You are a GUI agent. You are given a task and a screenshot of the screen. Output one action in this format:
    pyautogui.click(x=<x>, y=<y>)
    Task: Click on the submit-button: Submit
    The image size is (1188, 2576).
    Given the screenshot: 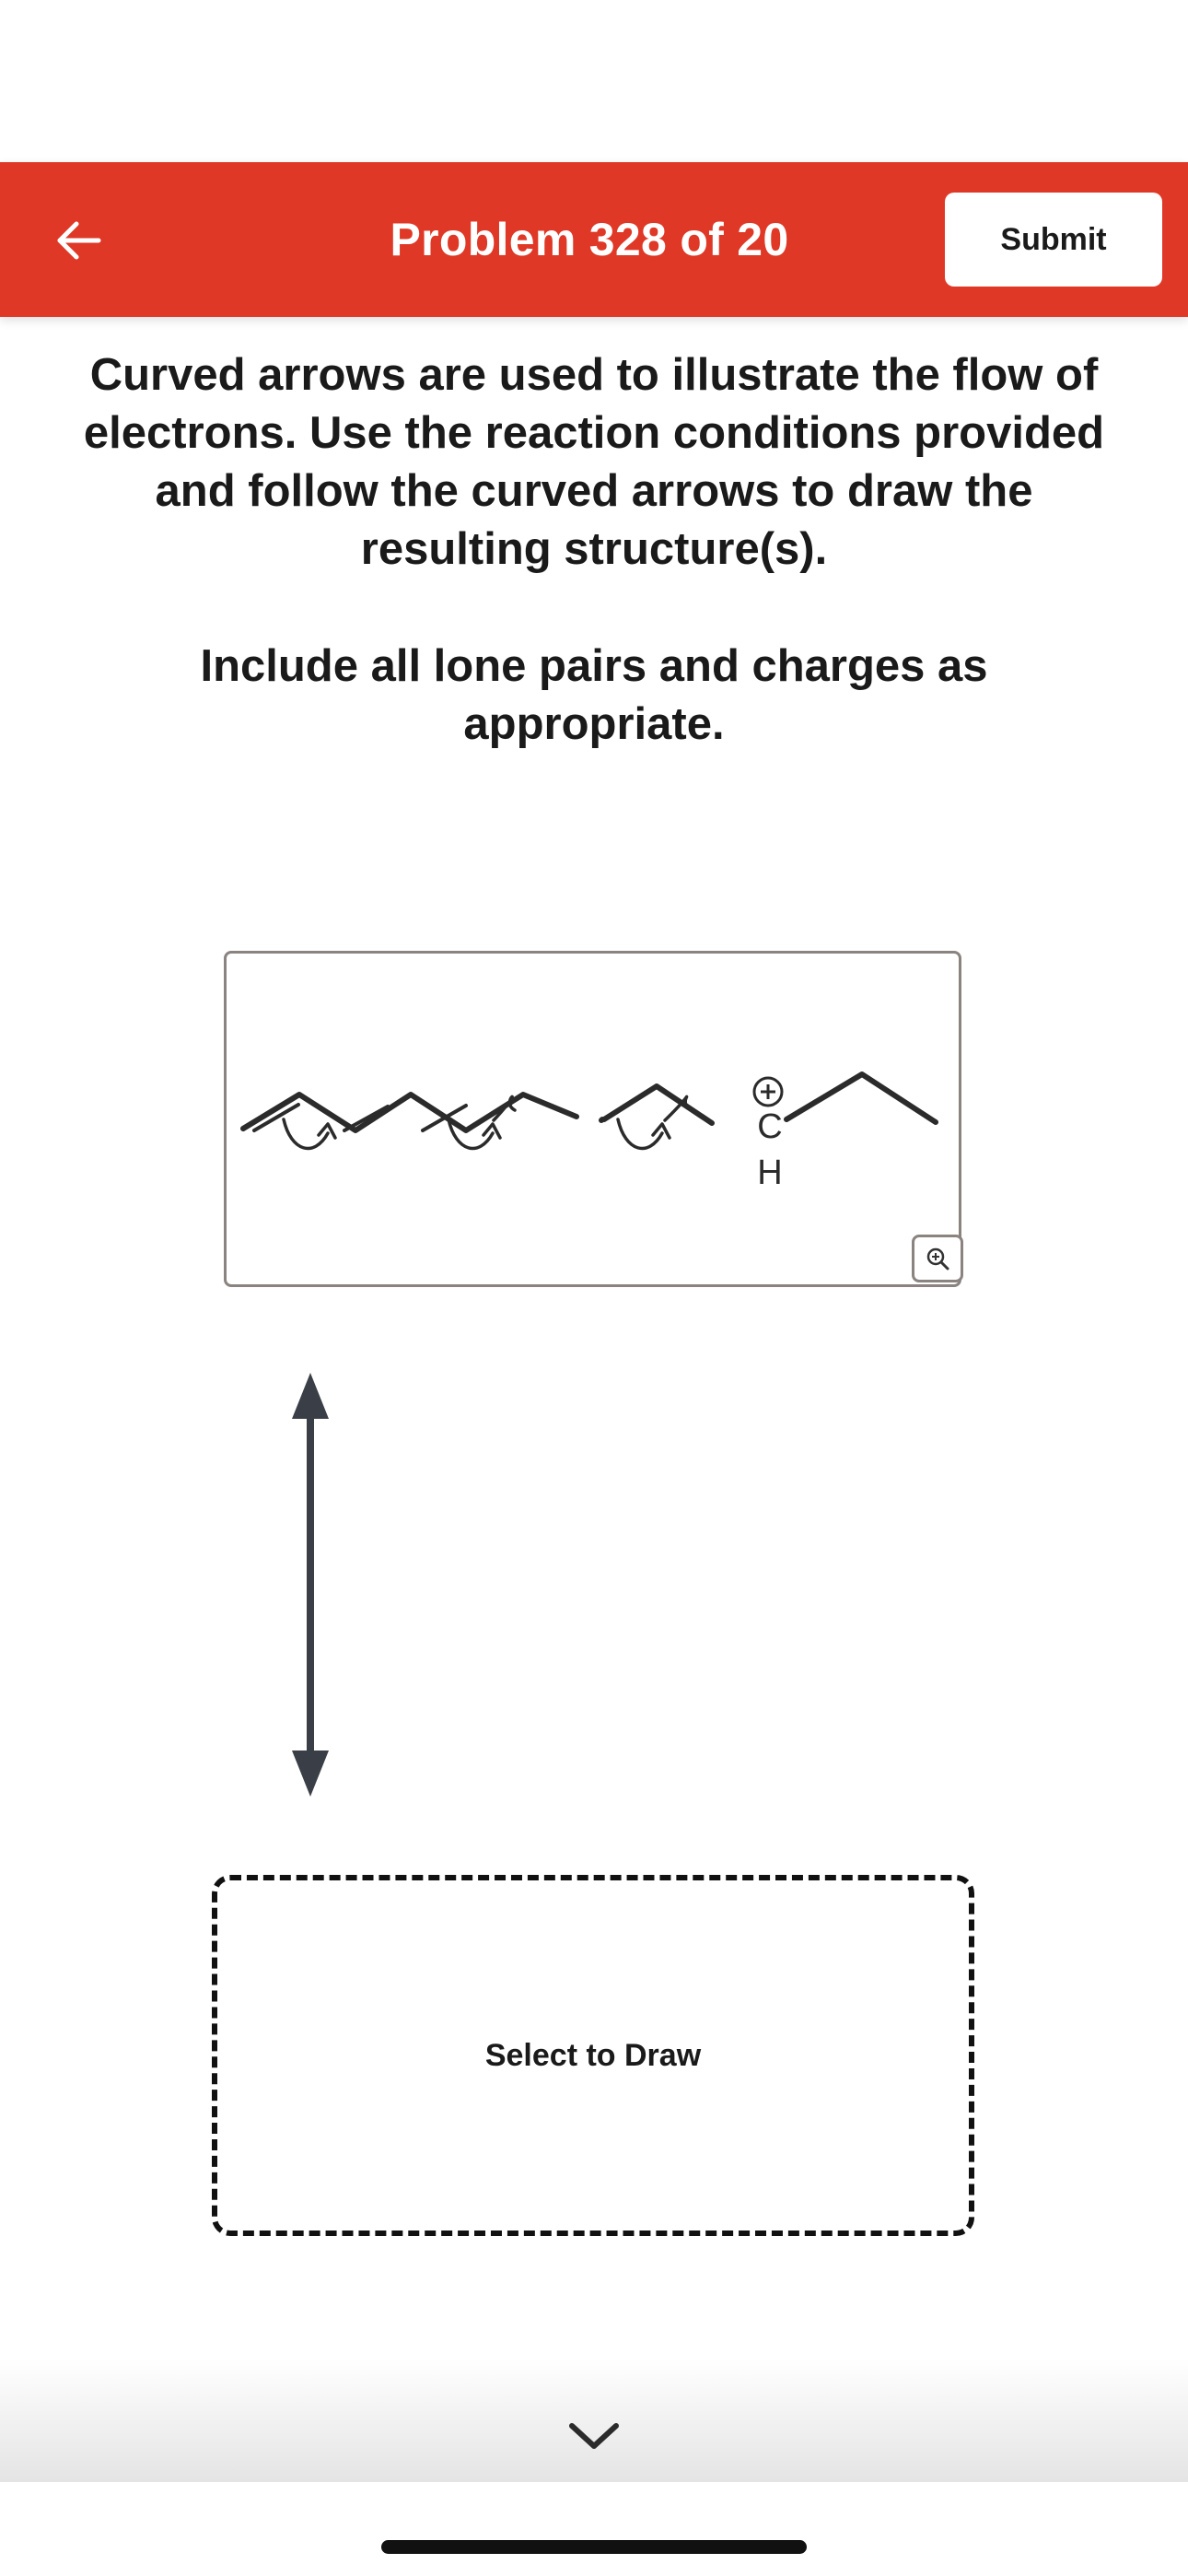 What is the action you would take?
    pyautogui.click(x=1053, y=240)
    